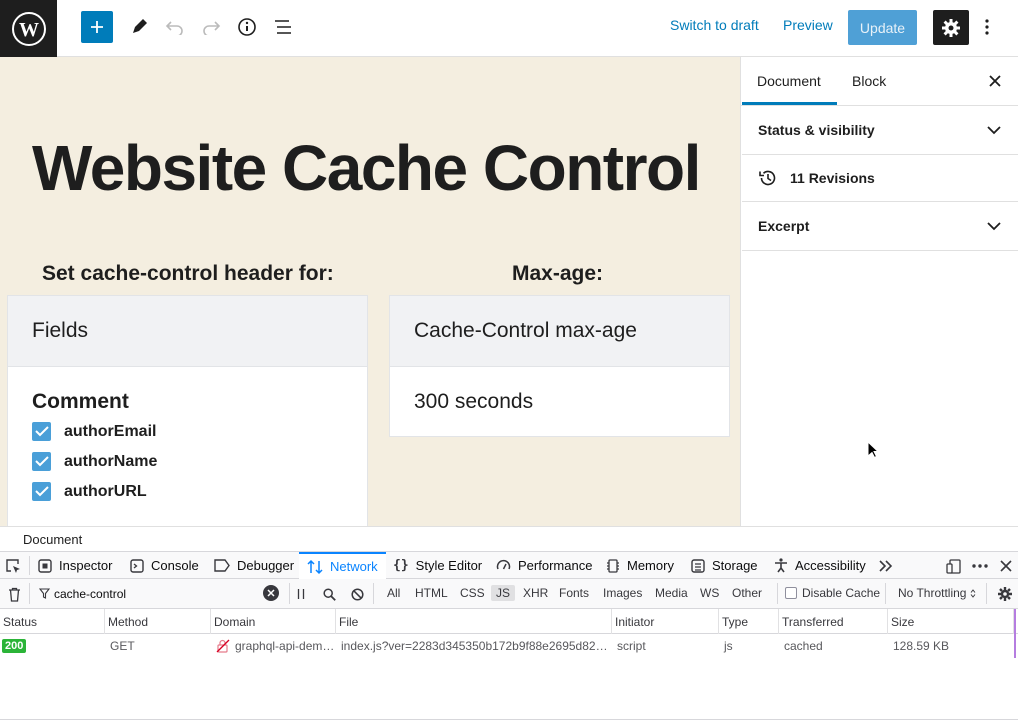 Image resolution: width=1018 pixels, height=722 pixels. I want to click on redo-button, so click(211, 27).